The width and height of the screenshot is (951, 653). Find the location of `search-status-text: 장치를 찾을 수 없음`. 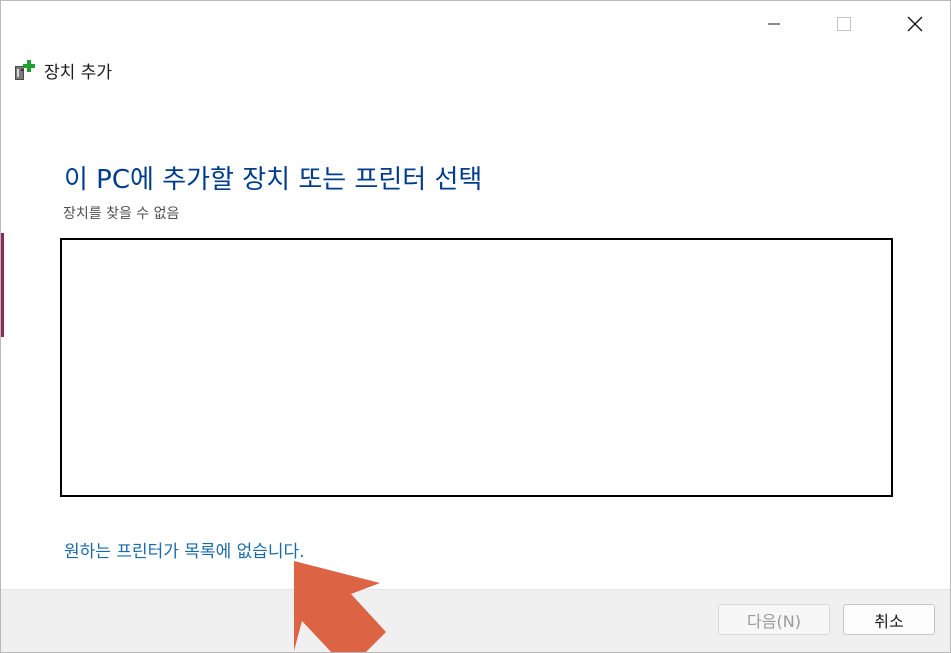

search-status-text: 장치를 찾을 수 없음 is located at coordinates (121, 214).